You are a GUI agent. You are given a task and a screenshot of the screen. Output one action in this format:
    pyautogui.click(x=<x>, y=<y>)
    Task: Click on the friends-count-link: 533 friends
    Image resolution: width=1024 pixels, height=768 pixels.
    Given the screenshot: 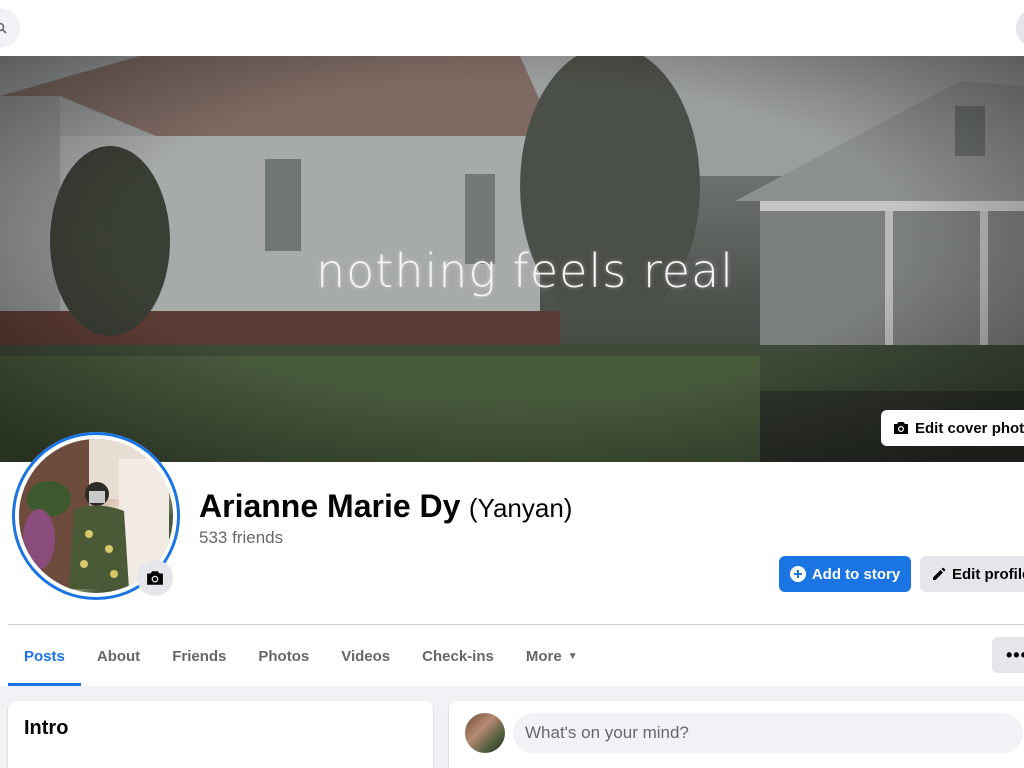 What is the action you would take?
    pyautogui.click(x=241, y=538)
    